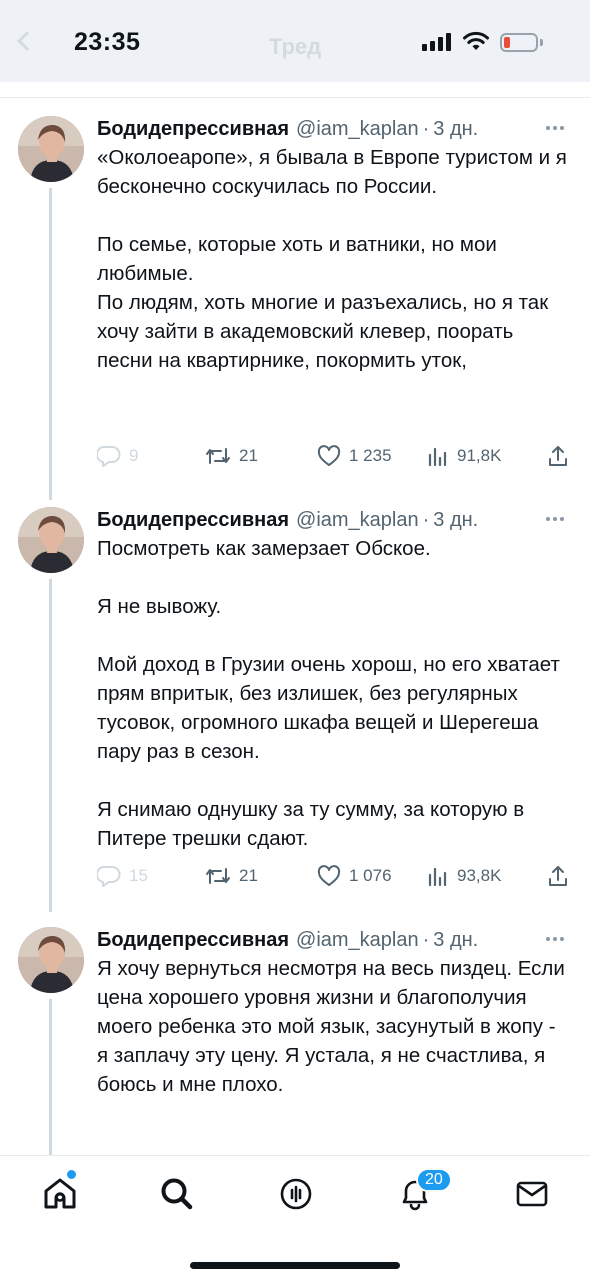 This screenshot has height=1280, width=590. I want to click on like-button: 1 076, so click(354, 876).